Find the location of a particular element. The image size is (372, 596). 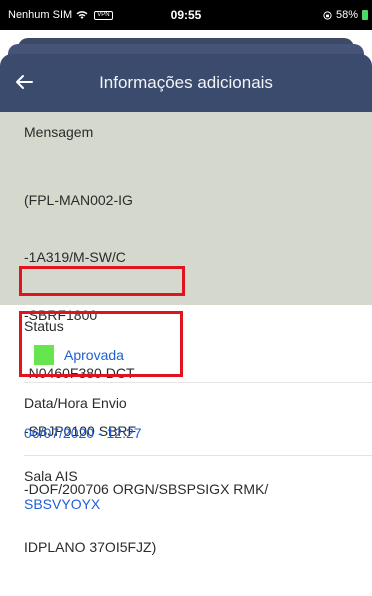

status-bar: Nenhum SIM VPN 09:55 58% is located at coordinates (186, 15).